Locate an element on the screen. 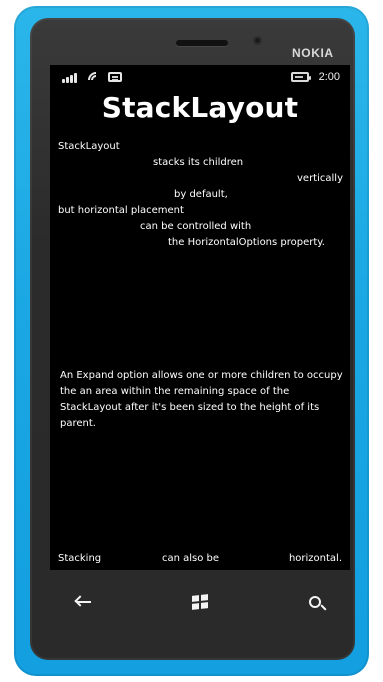  status-left is located at coordinates (92, 77).